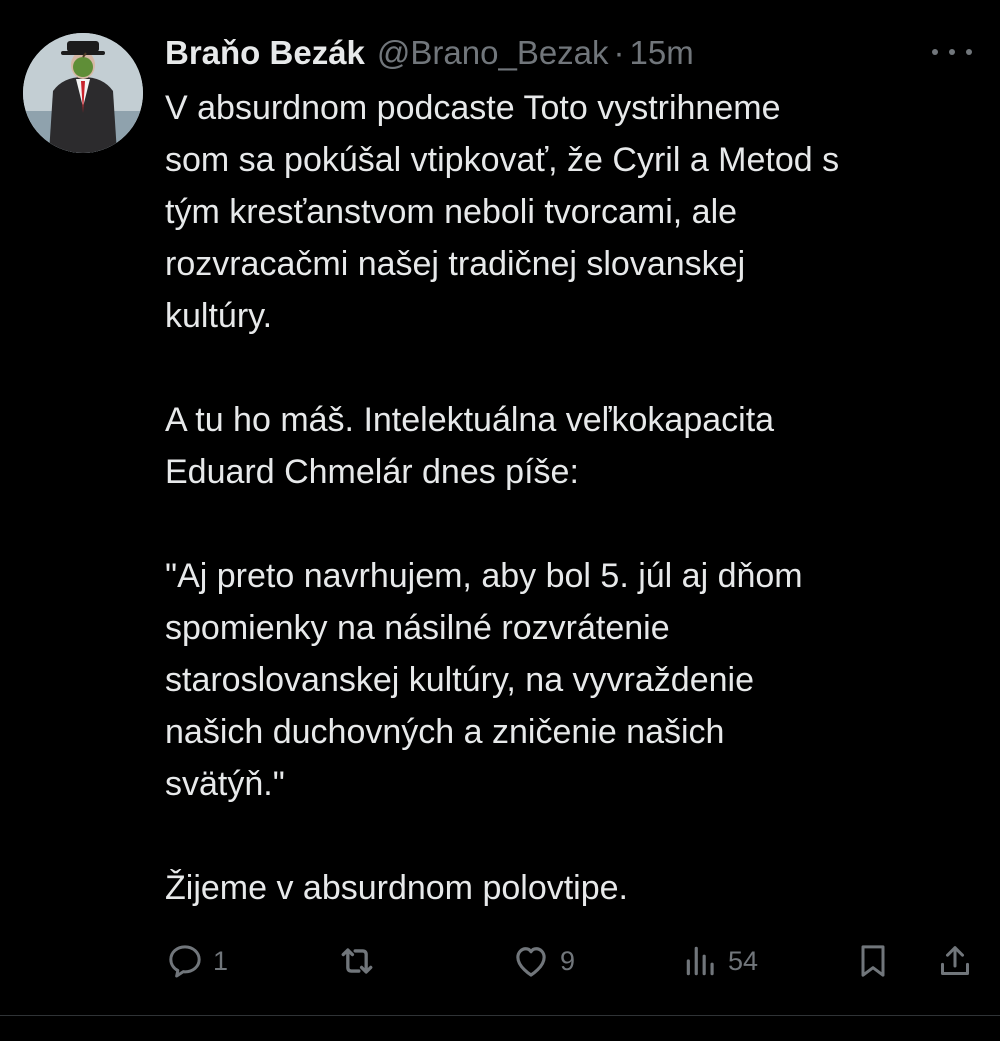 The image size is (1000, 1041). I want to click on like-button: 9, so click(542, 961).